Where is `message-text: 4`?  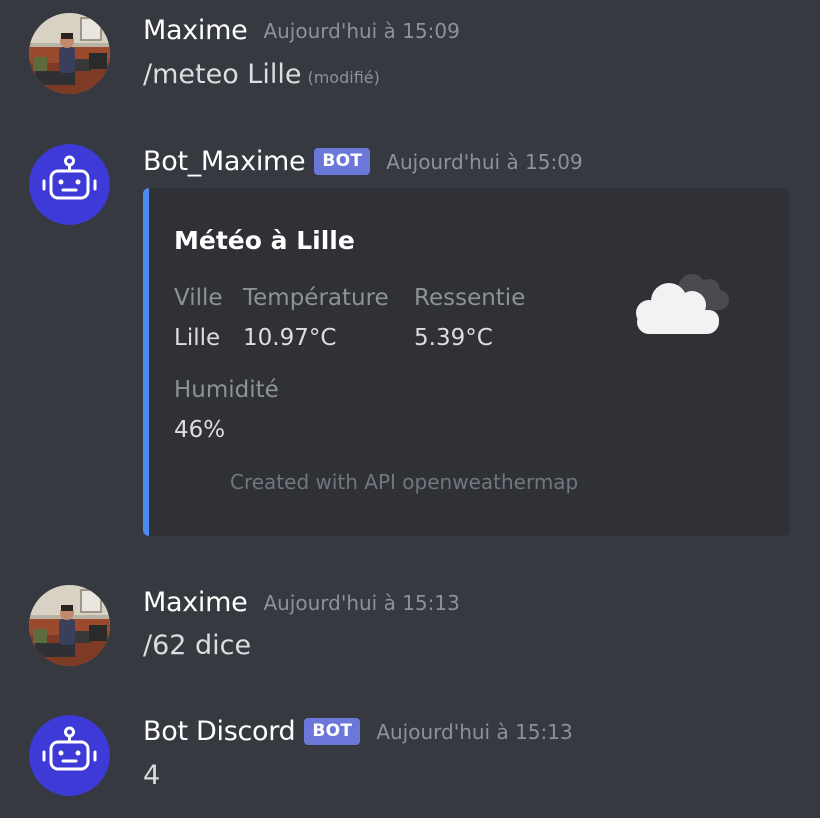
message-text: 4 is located at coordinates (152, 775).